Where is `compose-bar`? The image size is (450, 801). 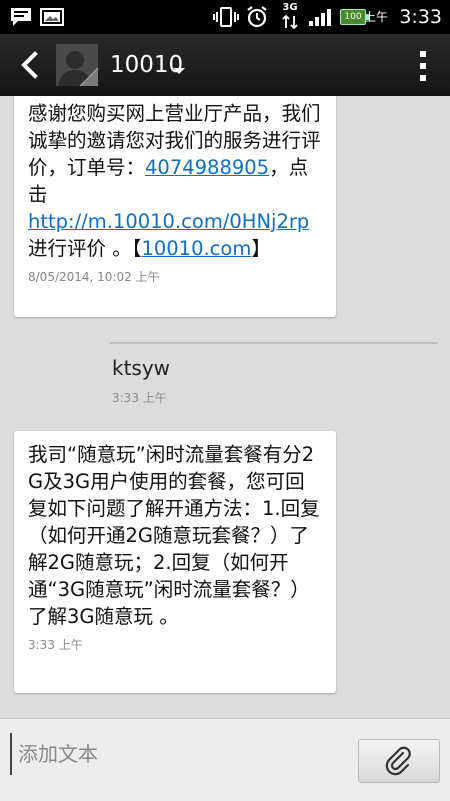 compose-bar is located at coordinates (225, 759).